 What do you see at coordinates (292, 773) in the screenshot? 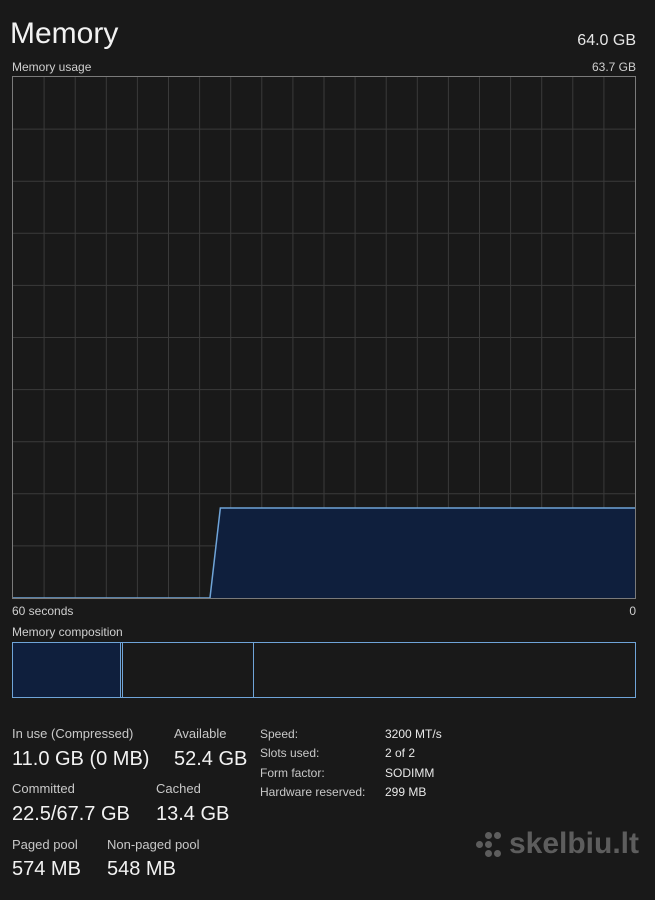
I see `form-factor-label: Form factor:` at bounding box center [292, 773].